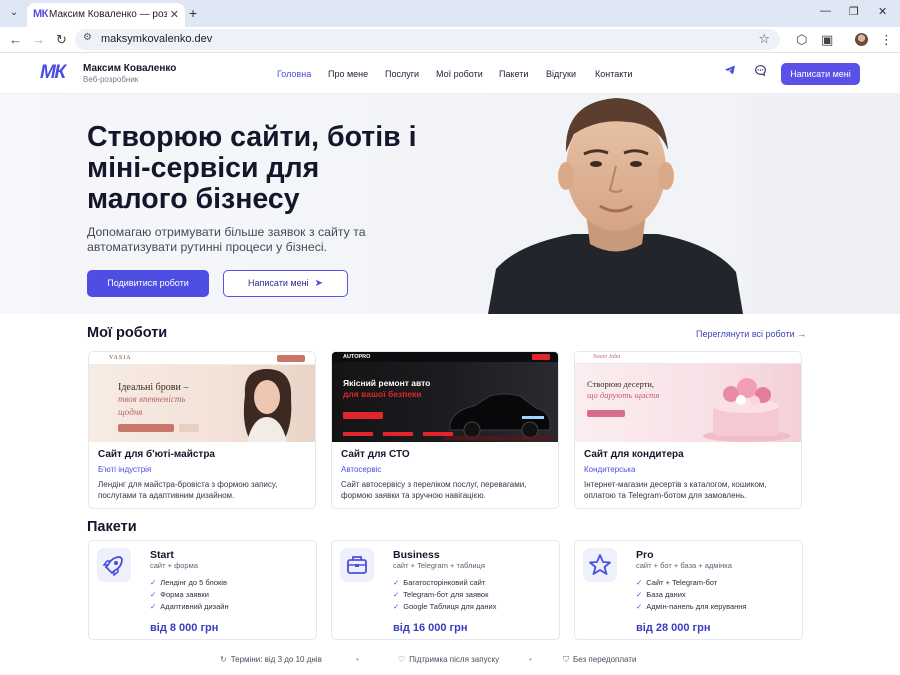  I want to click on confectioner-preview-headline: Створюю десерти,, so click(621, 384).